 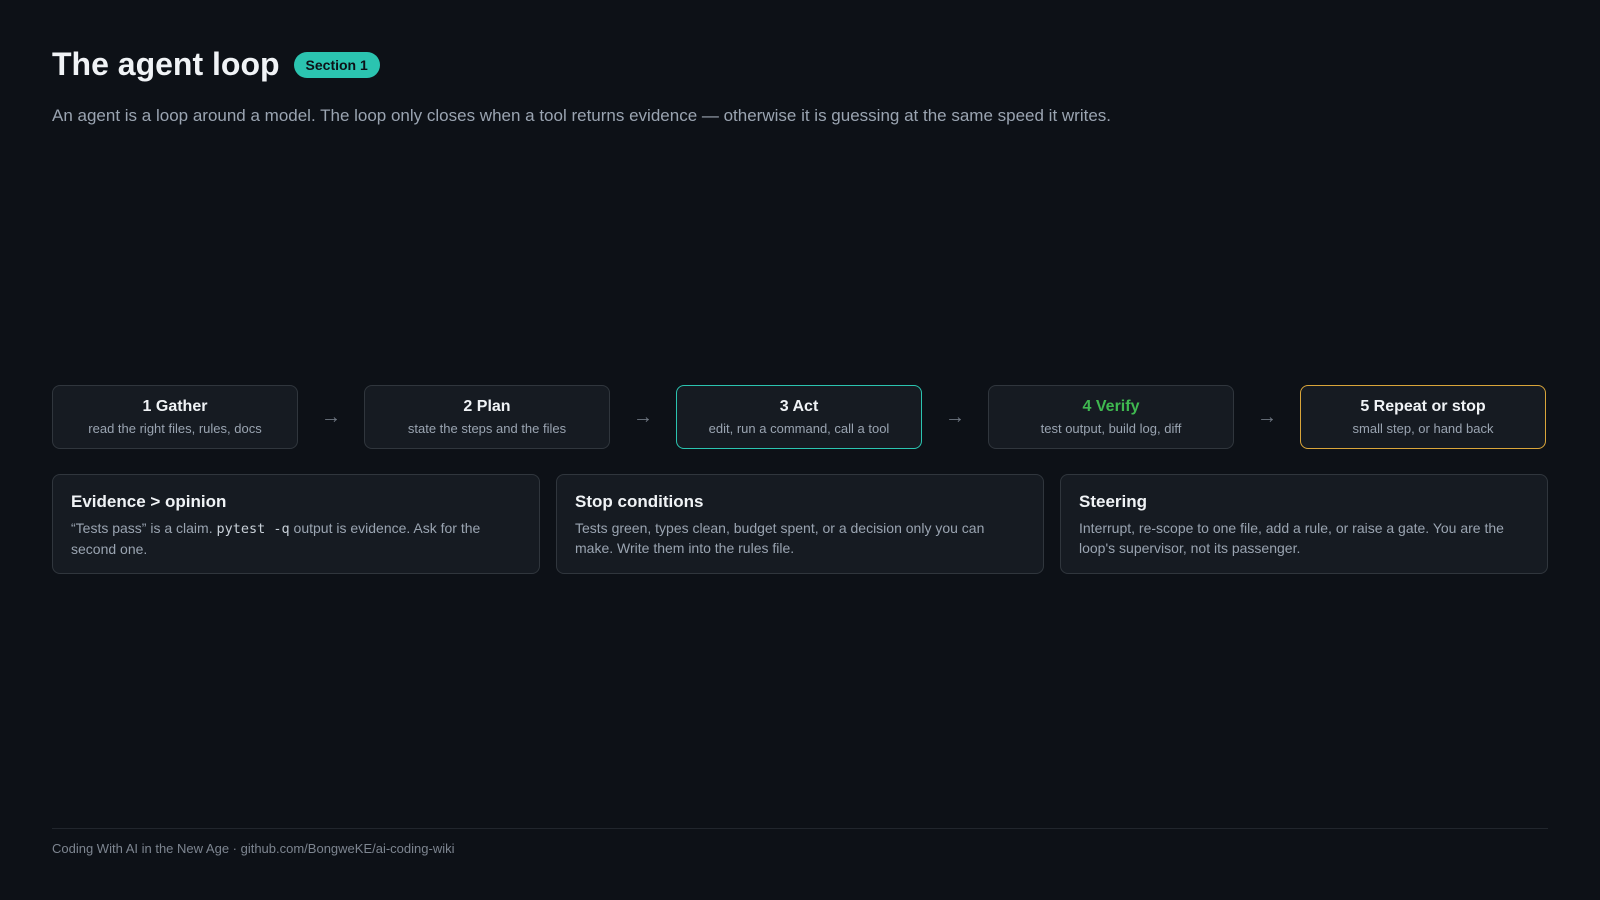 I want to click on step-description: edit, run a command, call a tool, so click(x=799, y=428).